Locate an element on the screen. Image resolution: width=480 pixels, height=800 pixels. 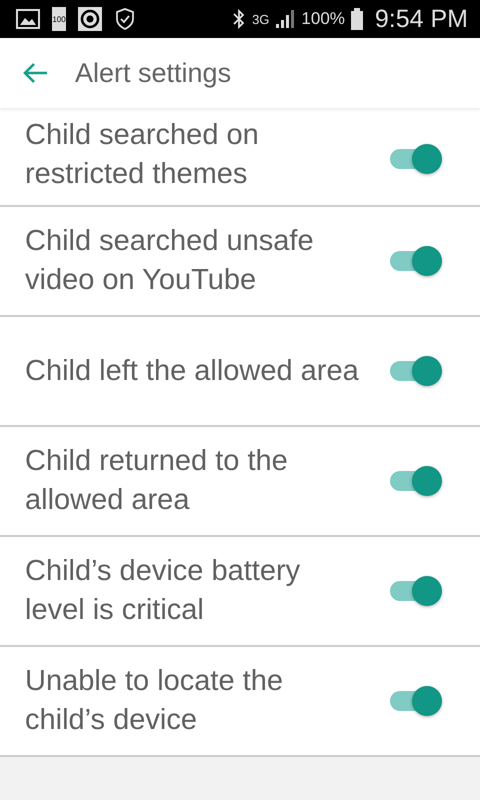
signal-icon is located at coordinates (285, 19).